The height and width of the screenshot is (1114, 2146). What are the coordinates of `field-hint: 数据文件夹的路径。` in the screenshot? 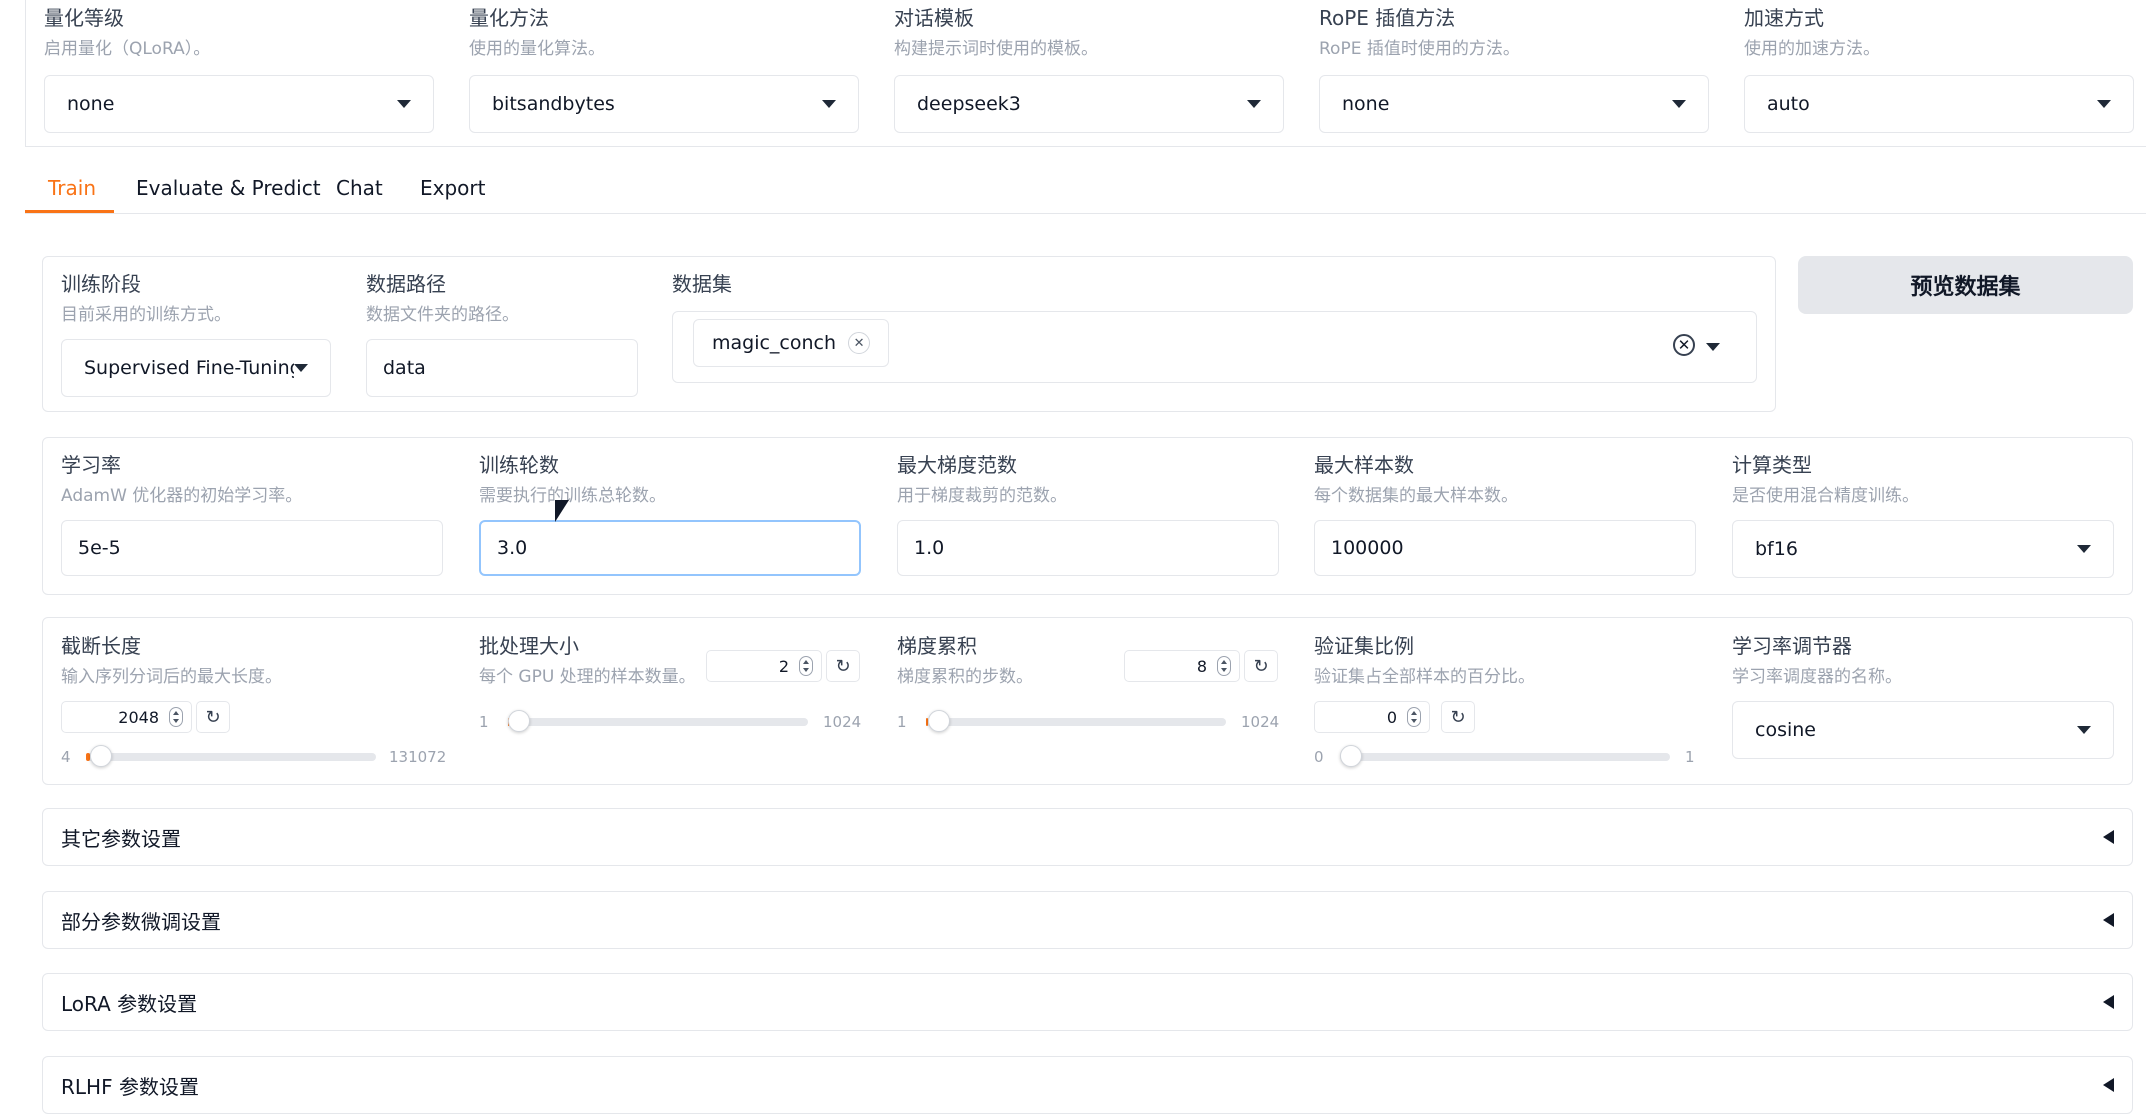 It's located at (442, 315).